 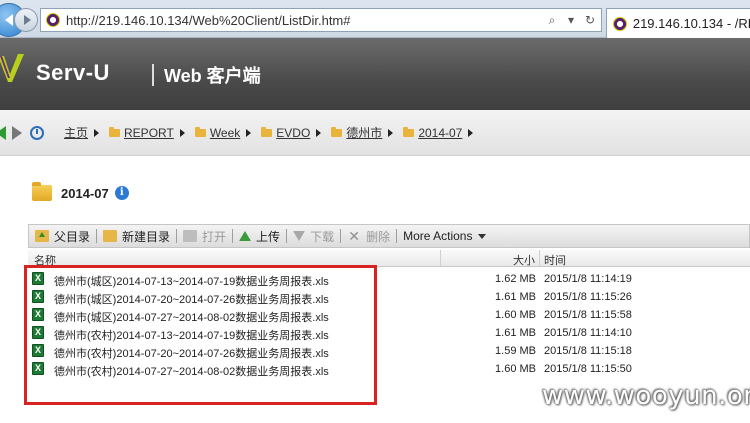 What do you see at coordinates (646, 396) in the screenshot?
I see `watermark-text: www.wooyun.org` at bounding box center [646, 396].